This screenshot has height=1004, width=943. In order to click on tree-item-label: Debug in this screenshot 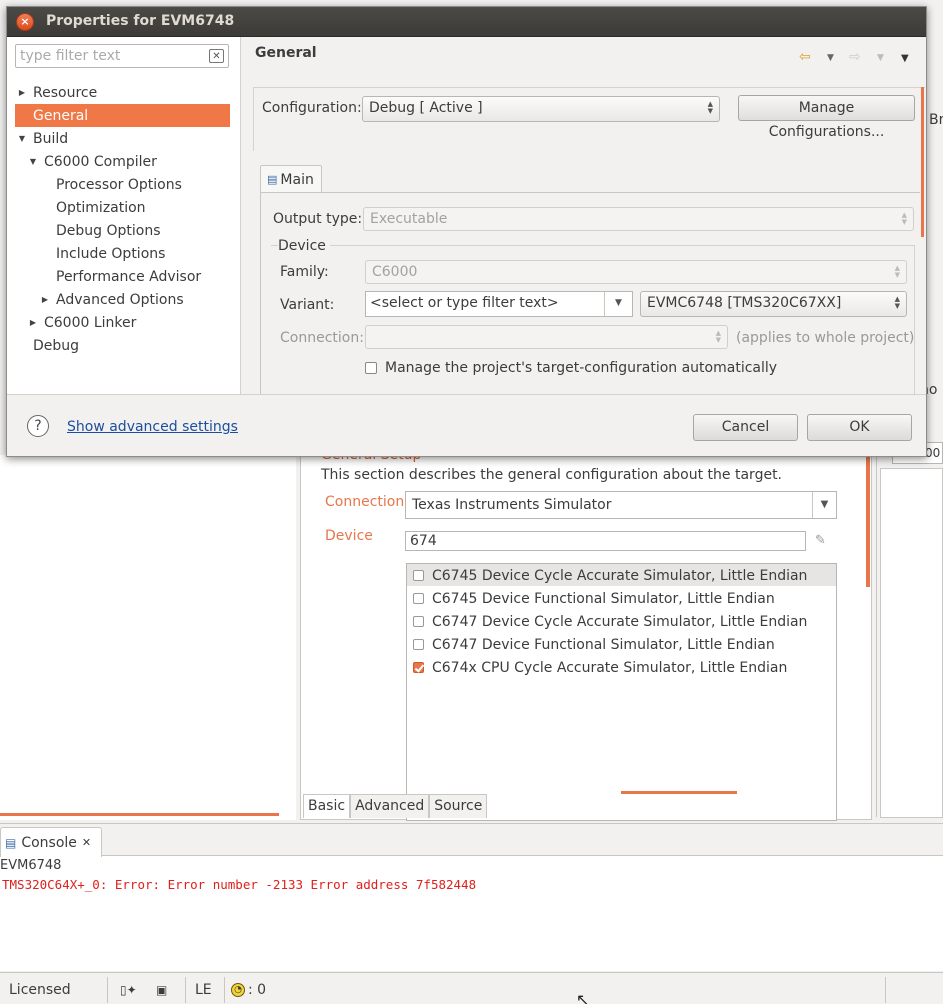, I will do `click(56, 345)`.